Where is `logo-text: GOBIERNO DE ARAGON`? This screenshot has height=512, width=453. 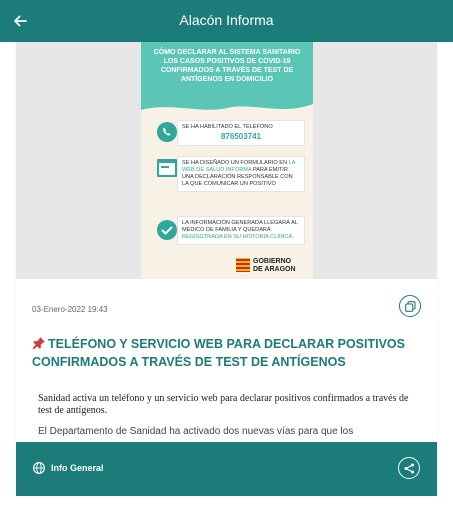 logo-text: GOBIERNO DE ARAGON is located at coordinates (274, 265).